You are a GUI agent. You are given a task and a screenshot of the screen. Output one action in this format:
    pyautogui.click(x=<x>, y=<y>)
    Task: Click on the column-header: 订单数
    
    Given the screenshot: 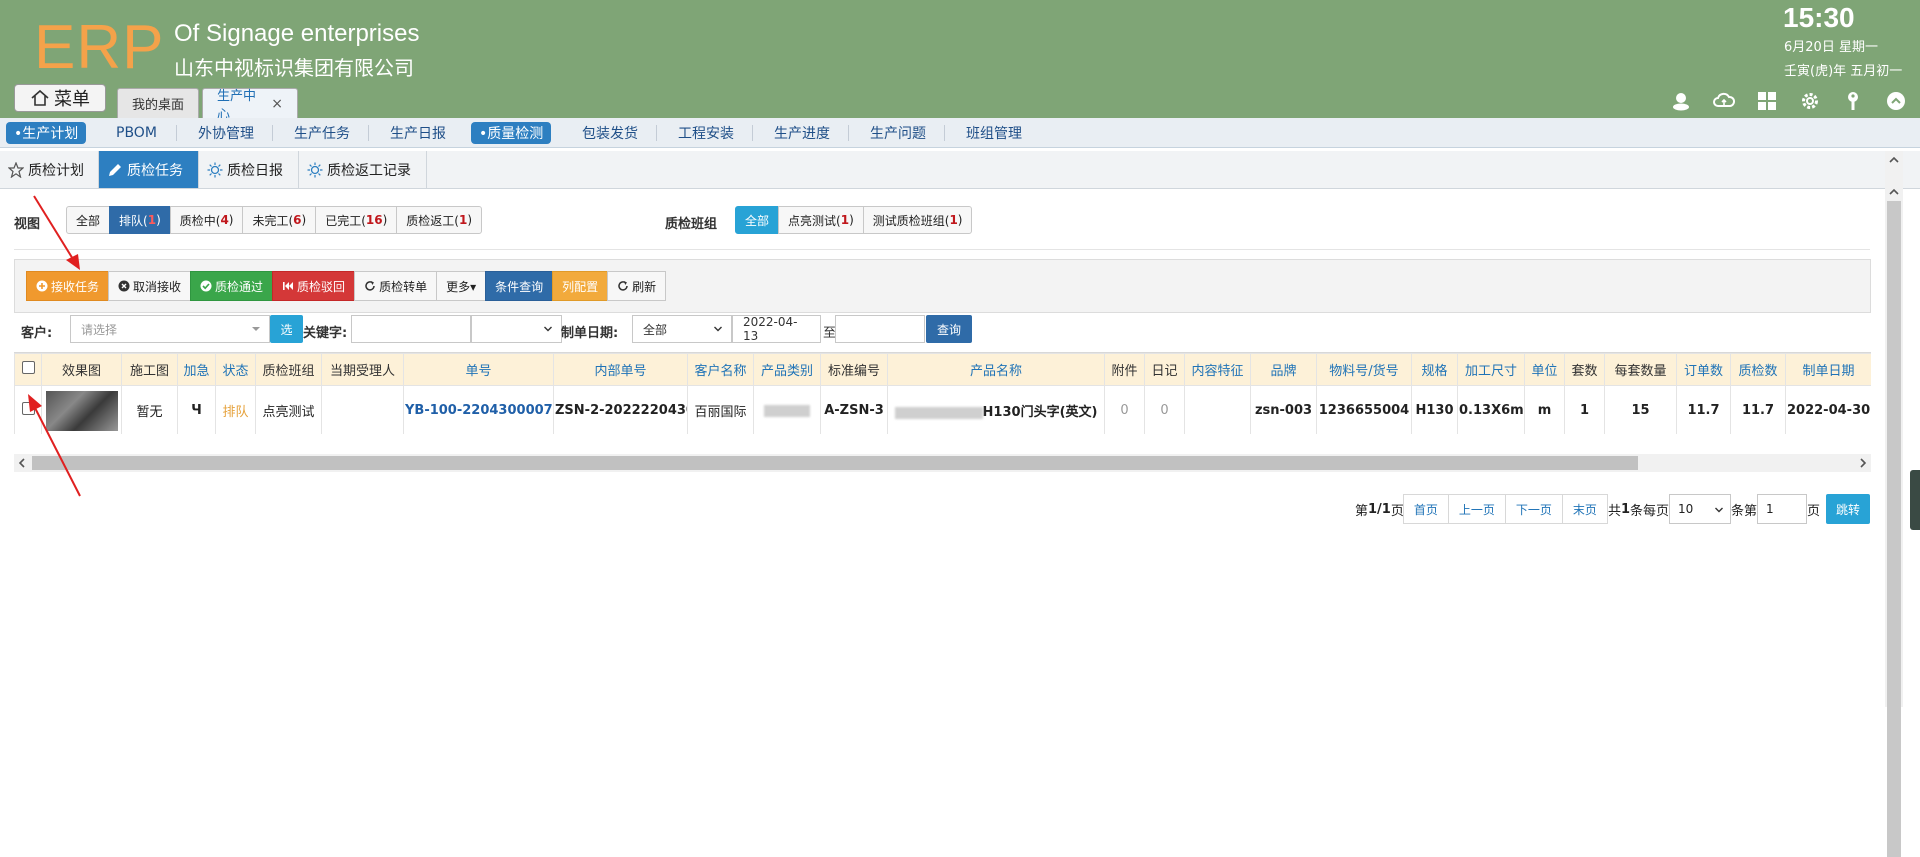 What is the action you would take?
    pyautogui.click(x=1703, y=369)
    